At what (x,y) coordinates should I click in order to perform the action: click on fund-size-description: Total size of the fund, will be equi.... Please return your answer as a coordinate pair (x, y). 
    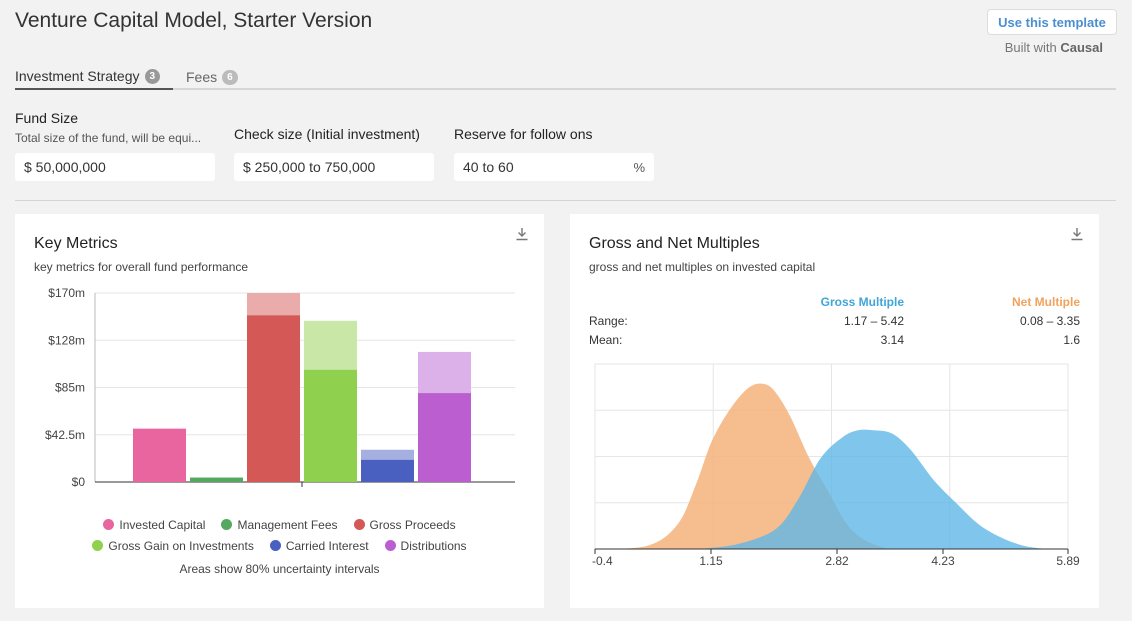
    Looking at the image, I should click on (108, 138).